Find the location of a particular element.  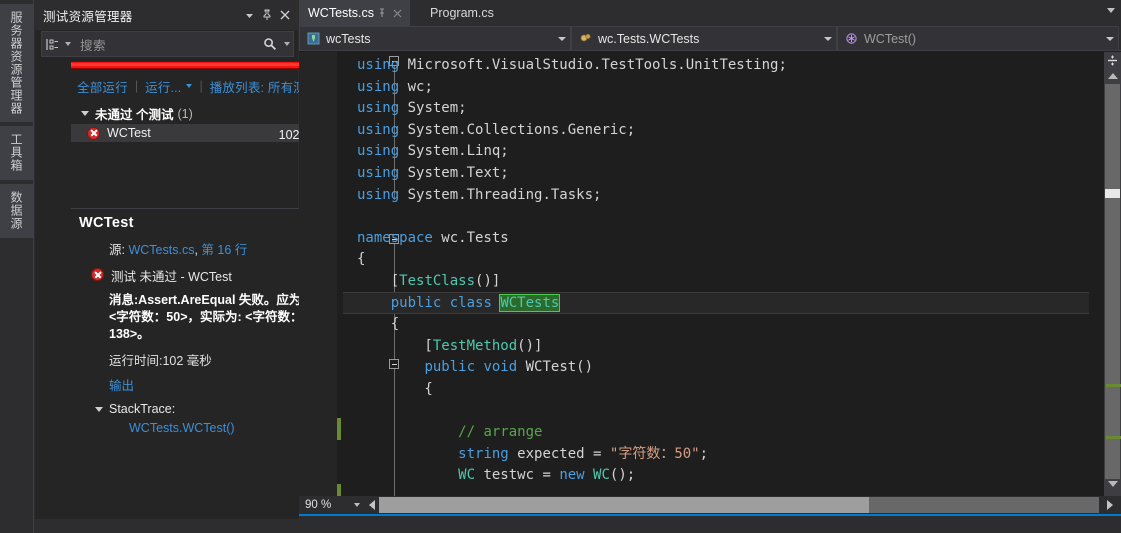

detail-stacktrace-item: WCTests.WCTest() is located at coordinates (202, 428).